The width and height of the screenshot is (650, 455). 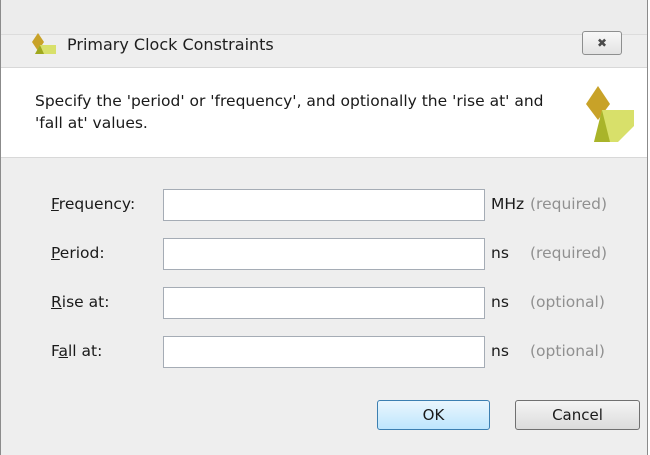 What do you see at coordinates (569, 204) in the screenshot?
I see `frequency-note: (required)` at bounding box center [569, 204].